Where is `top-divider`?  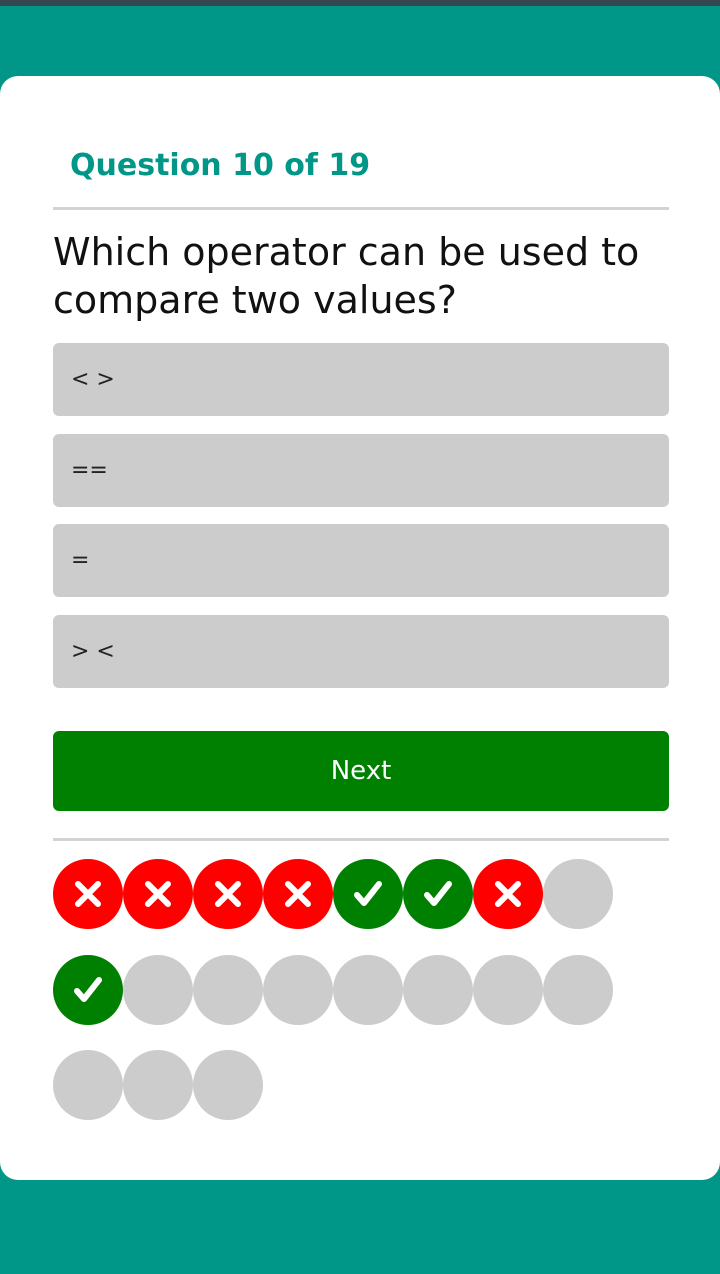
top-divider is located at coordinates (361, 208).